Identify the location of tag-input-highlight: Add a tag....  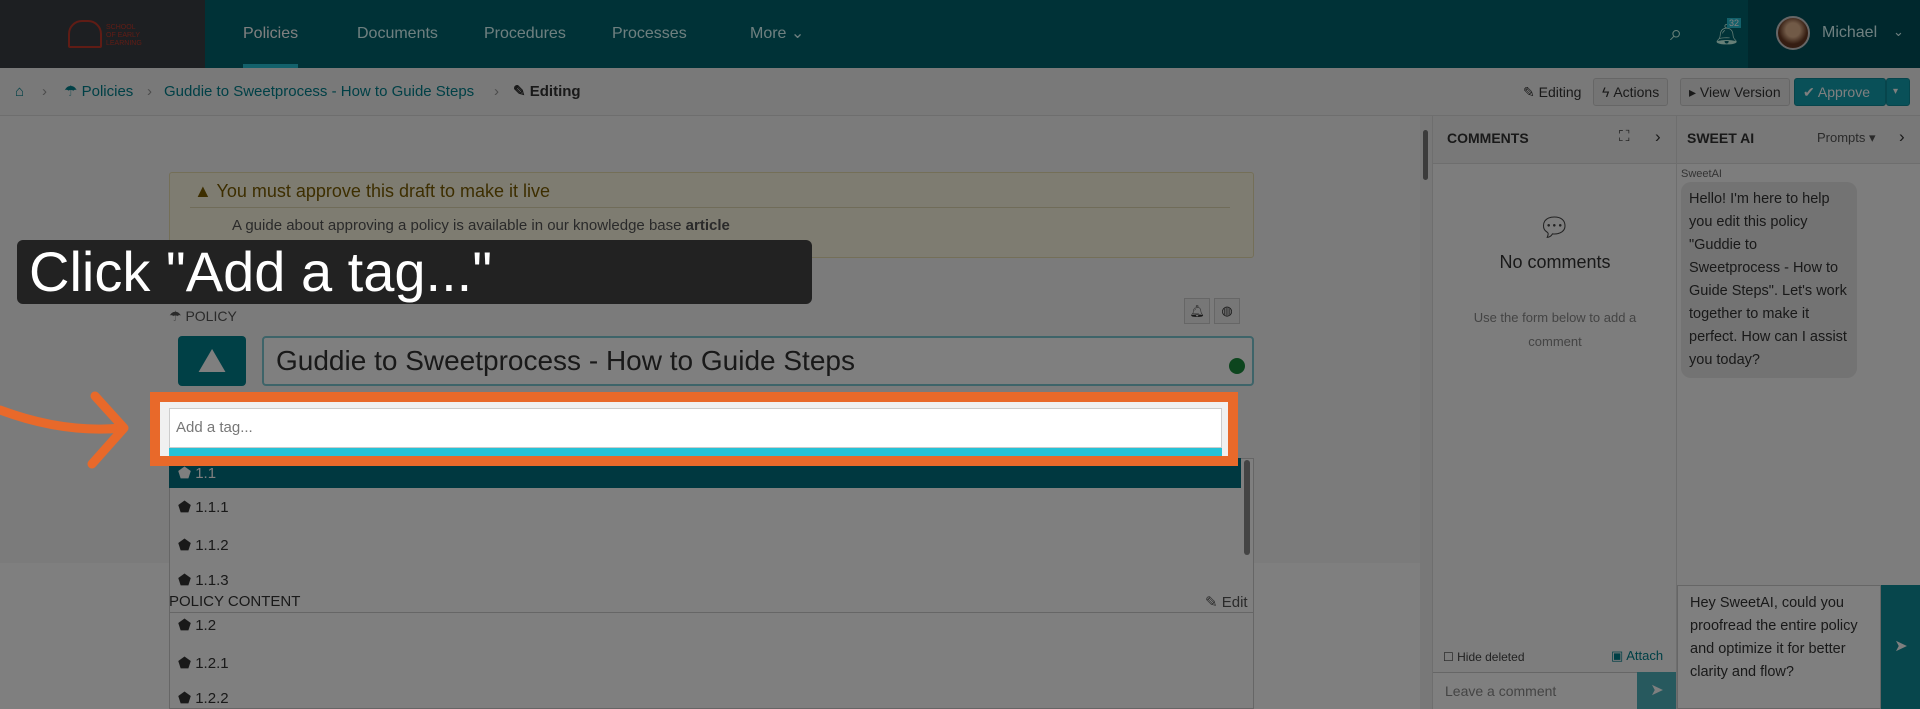
(694, 429).